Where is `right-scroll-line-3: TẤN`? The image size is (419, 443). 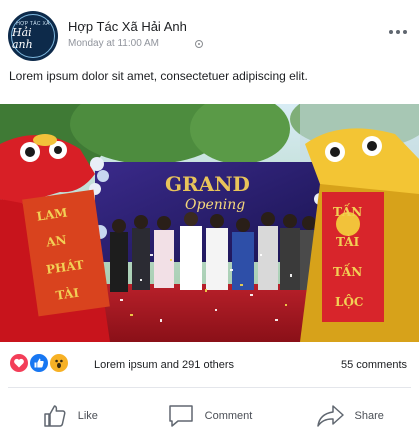 right-scroll-line-3: TẤN is located at coordinates (347, 270).